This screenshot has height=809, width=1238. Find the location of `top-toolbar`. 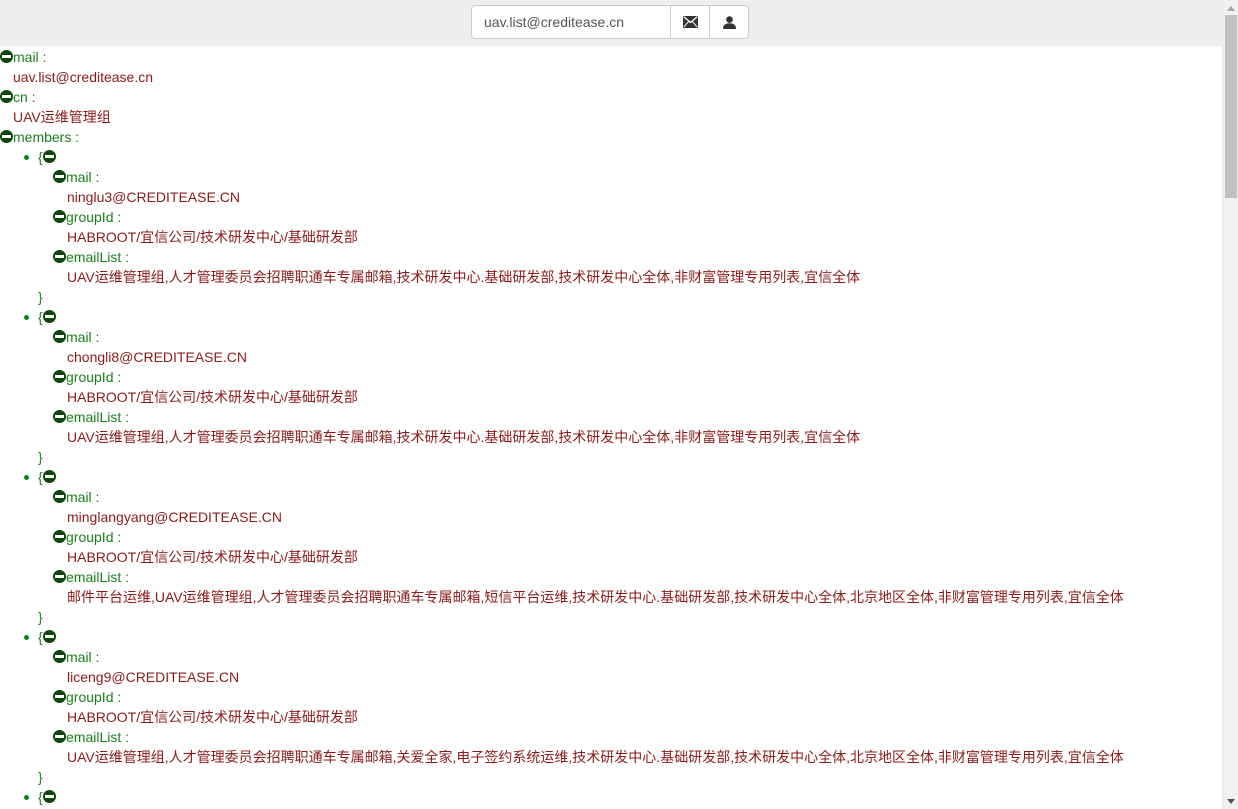

top-toolbar is located at coordinates (611, 23).